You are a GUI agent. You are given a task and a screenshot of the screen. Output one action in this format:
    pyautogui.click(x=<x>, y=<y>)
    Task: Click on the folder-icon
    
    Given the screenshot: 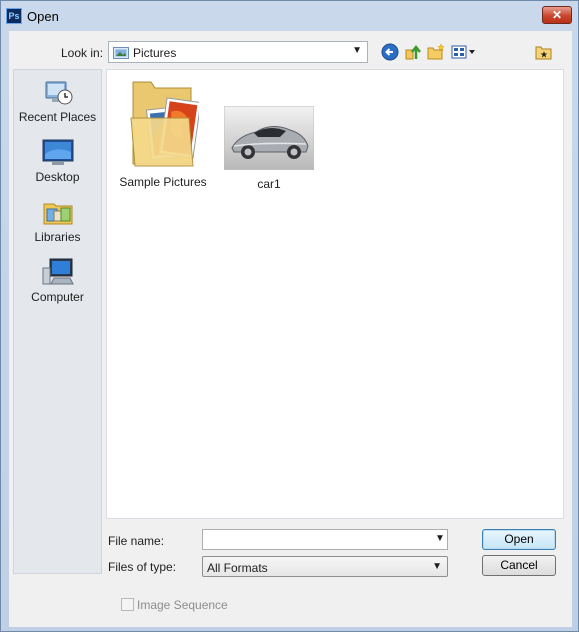 What is the action you would take?
    pyautogui.click(x=166, y=124)
    